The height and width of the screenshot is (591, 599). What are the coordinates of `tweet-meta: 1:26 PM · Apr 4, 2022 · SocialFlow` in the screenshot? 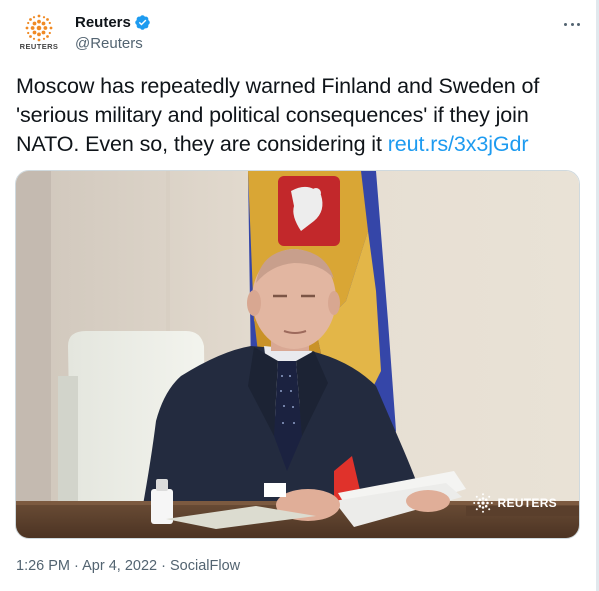 It's located at (128, 566).